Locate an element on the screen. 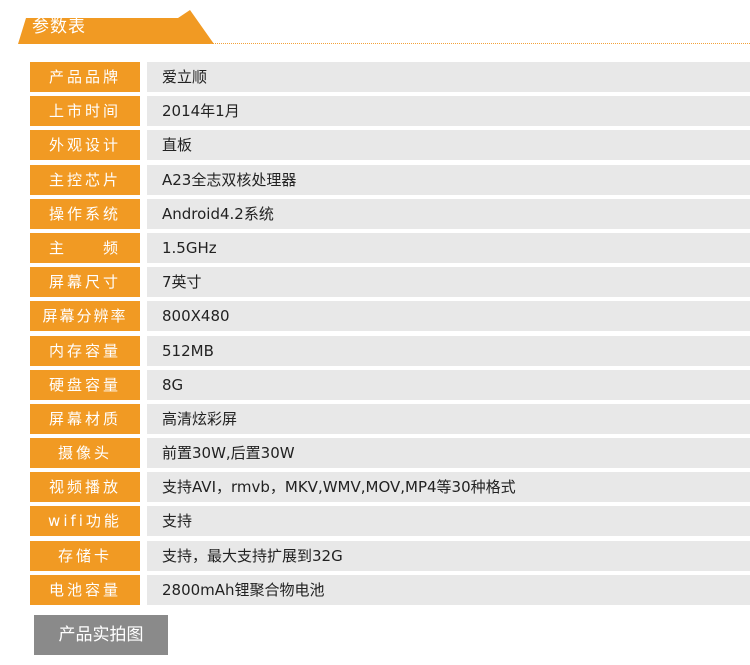 The image size is (750, 665). spec-row: 屏幕材质 高清炫彩屏 is located at coordinates (390, 418).